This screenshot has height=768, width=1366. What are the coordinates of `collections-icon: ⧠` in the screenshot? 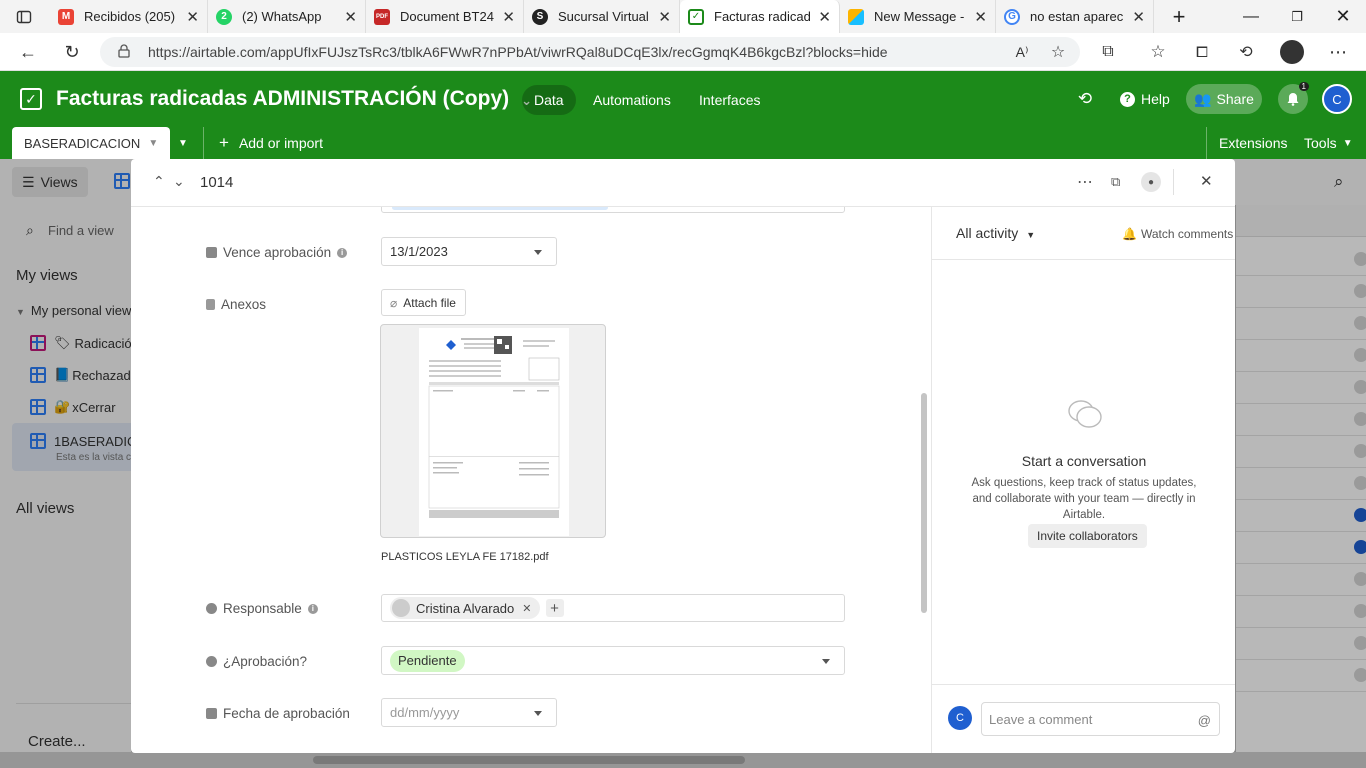 It's located at (1202, 52).